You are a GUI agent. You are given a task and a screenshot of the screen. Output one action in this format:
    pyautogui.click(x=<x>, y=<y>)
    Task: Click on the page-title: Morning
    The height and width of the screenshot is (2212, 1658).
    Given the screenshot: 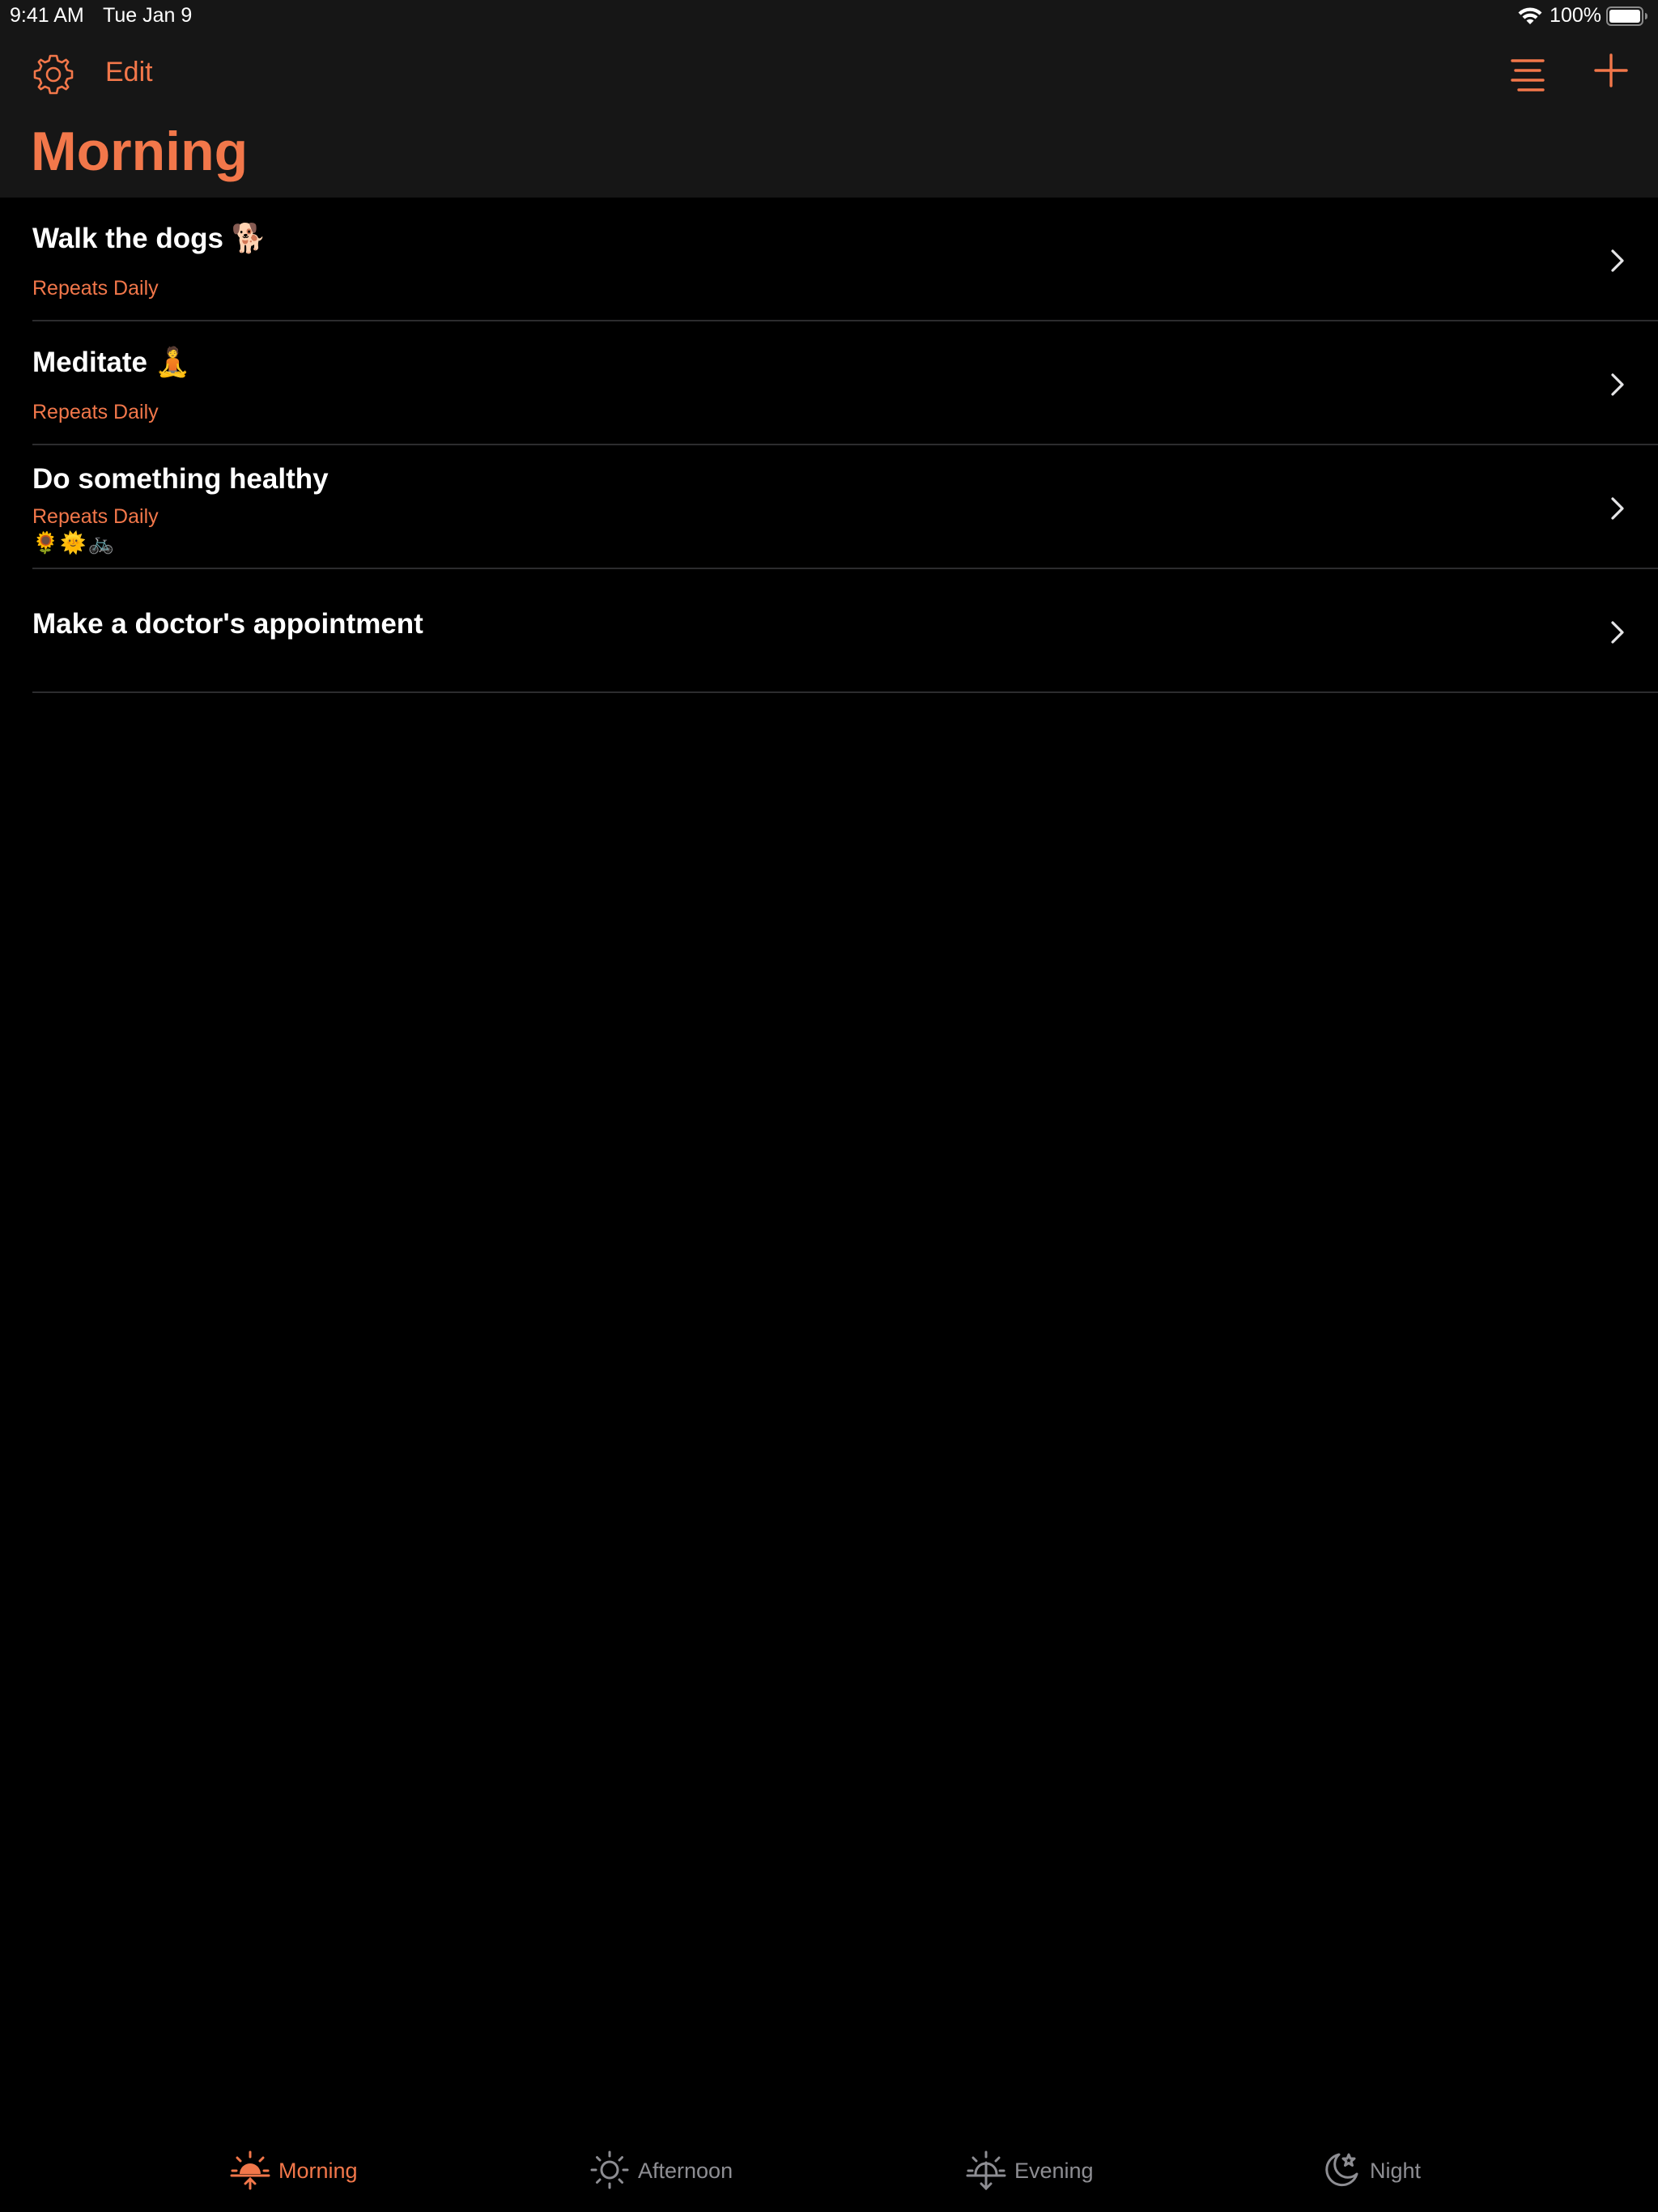 What is the action you would take?
    pyautogui.click(x=140, y=152)
    